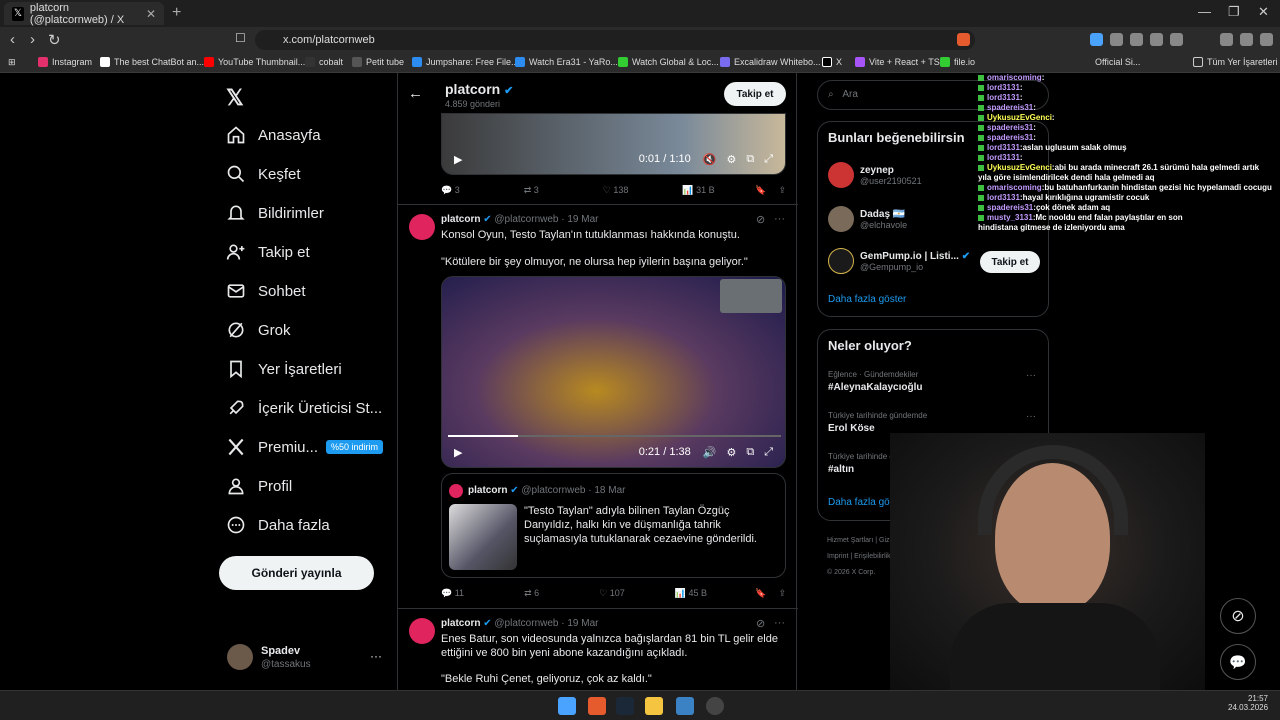 The image size is (1280, 720). I want to click on nav-follow: Takip et, so click(268, 252).